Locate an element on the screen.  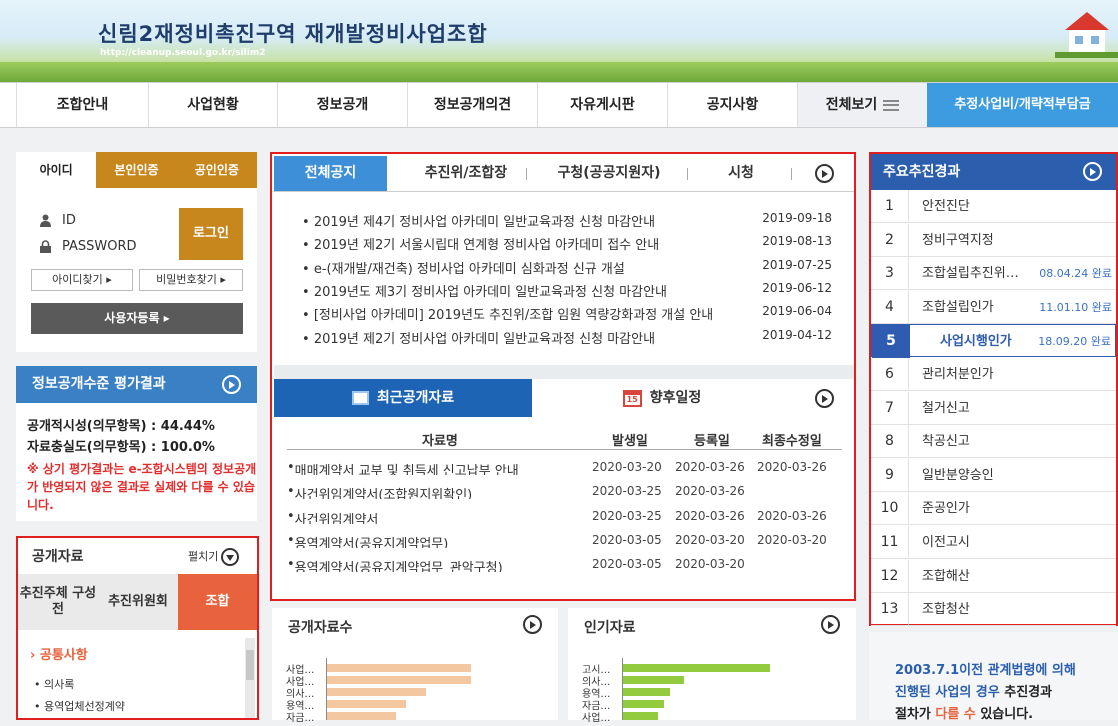
progress-step-number: 5 is located at coordinates (891, 342).